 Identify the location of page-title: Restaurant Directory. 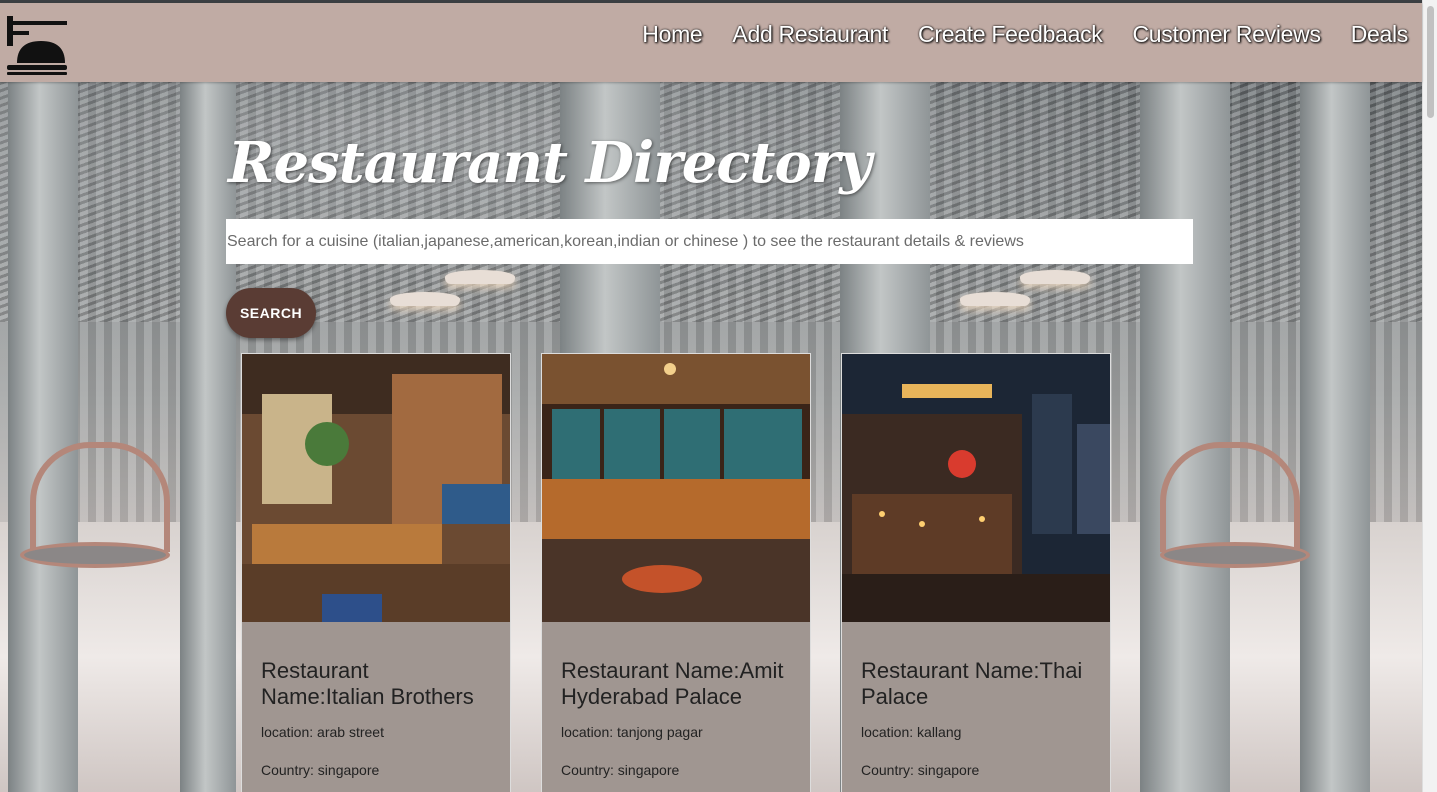
(550, 163).